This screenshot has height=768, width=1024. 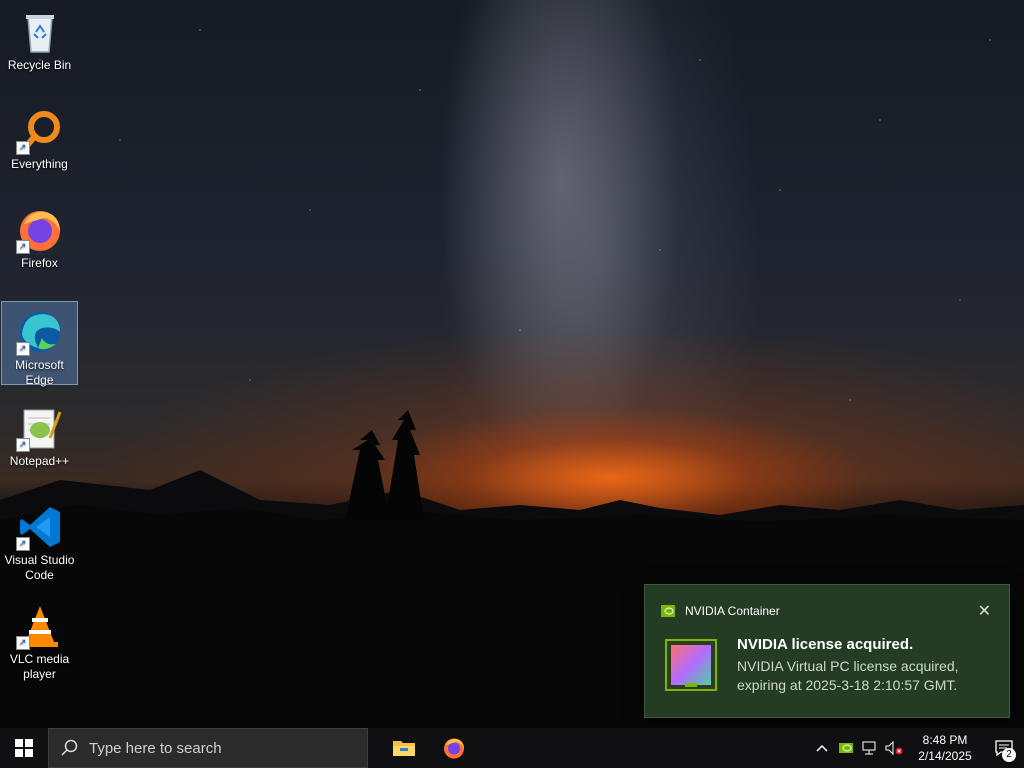 I want to click on network-icon, so click(x=870, y=748).